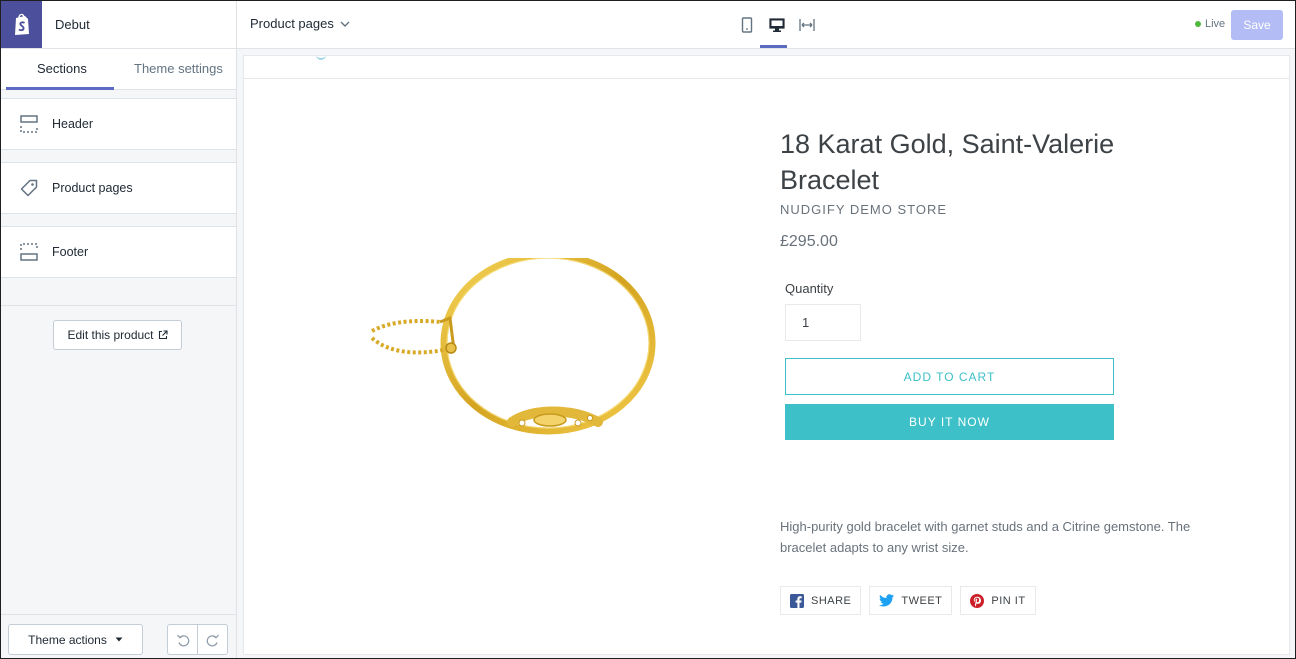 The image size is (1296, 659). Describe the element at coordinates (949, 376) in the screenshot. I see `add-to-cart-button: ADD TO CART` at that location.